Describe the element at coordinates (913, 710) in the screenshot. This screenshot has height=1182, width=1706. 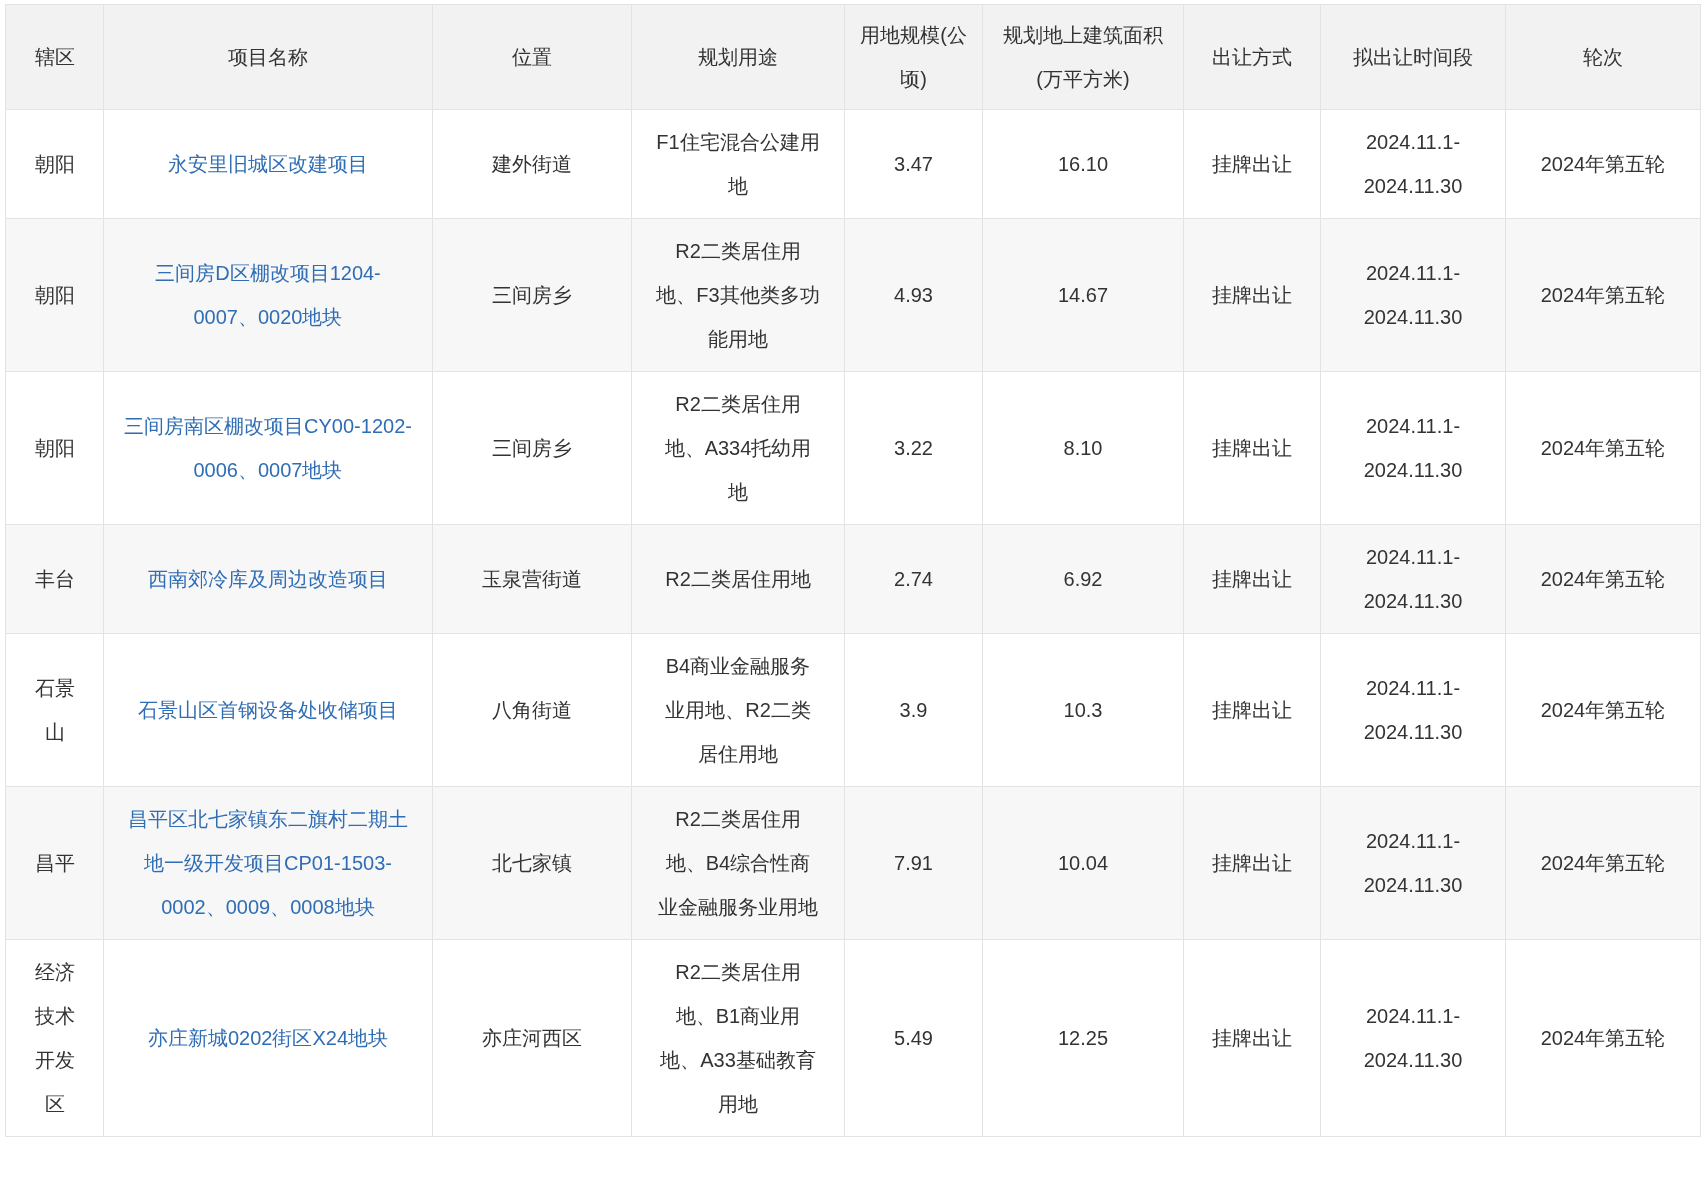
I see `table-cell-text: 3.9` at that location.